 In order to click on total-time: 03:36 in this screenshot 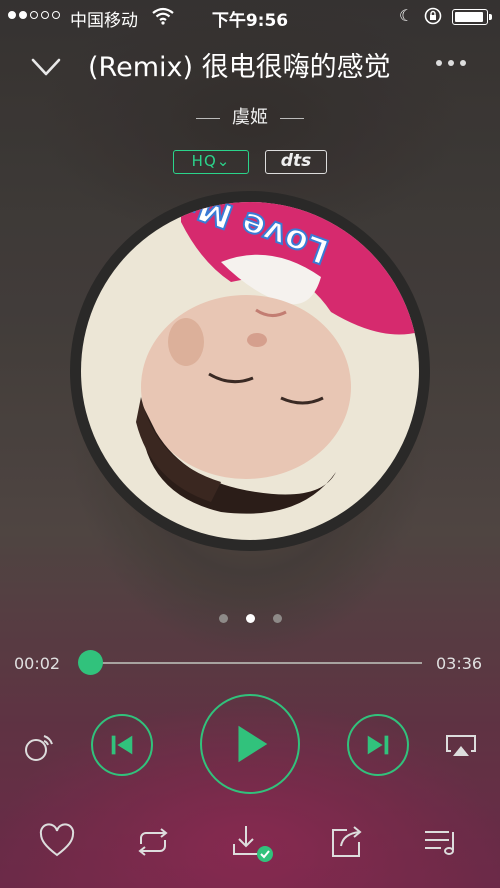, I will do `click(459, 663)`.